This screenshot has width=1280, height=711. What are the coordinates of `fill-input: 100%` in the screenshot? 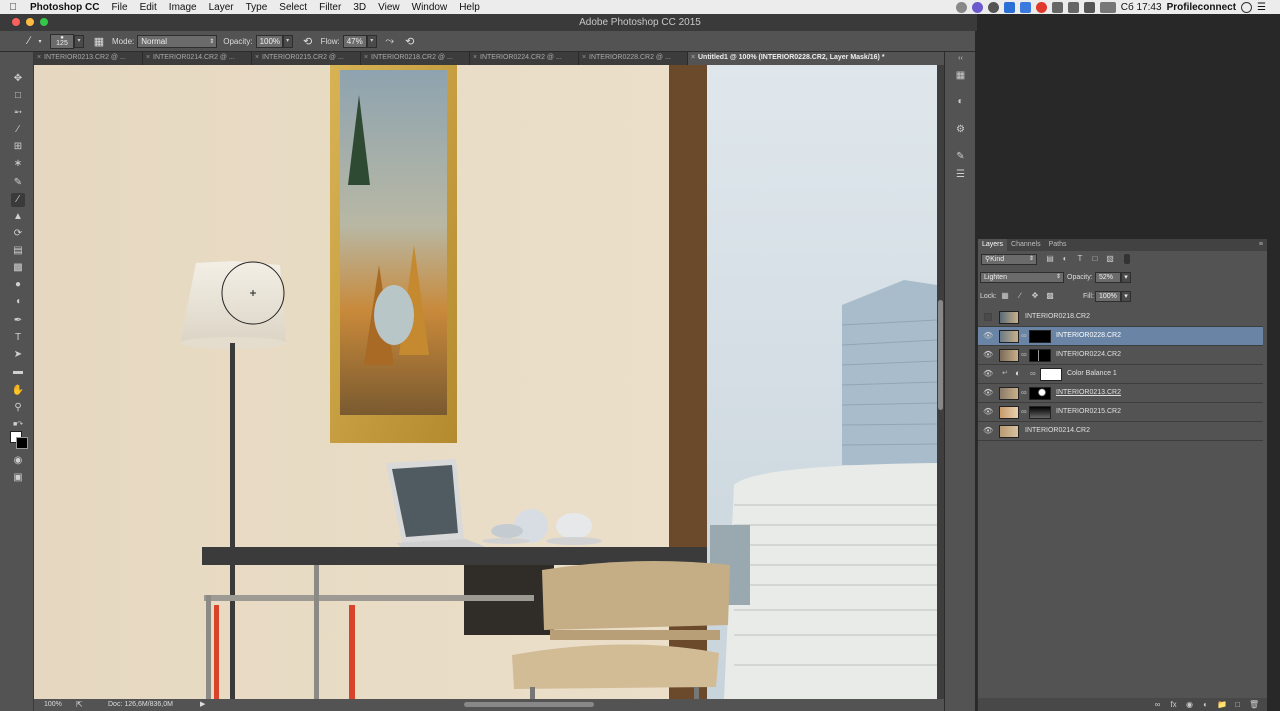 It's located at (1108, 296).